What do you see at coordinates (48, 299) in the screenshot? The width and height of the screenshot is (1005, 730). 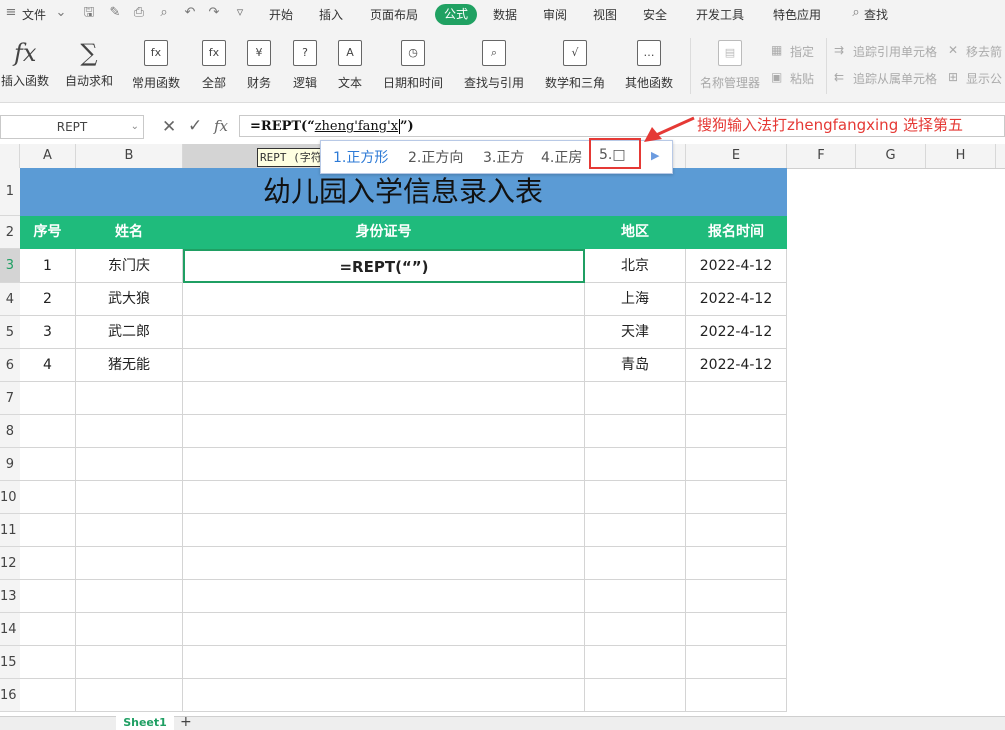 I see `table-cell: 2` at bounding box center [48, 299].